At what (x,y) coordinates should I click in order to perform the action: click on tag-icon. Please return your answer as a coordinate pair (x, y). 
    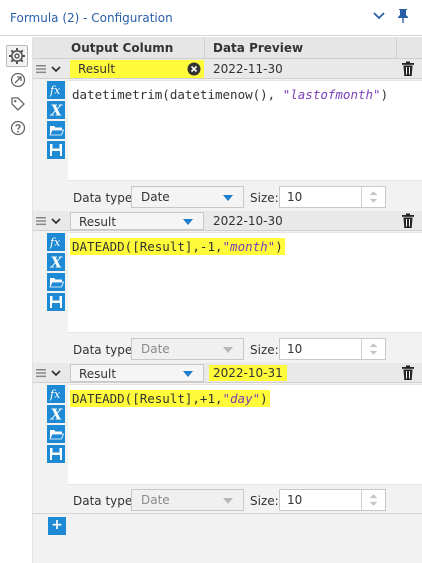
    Looking at the image, I should click on (18, 104).